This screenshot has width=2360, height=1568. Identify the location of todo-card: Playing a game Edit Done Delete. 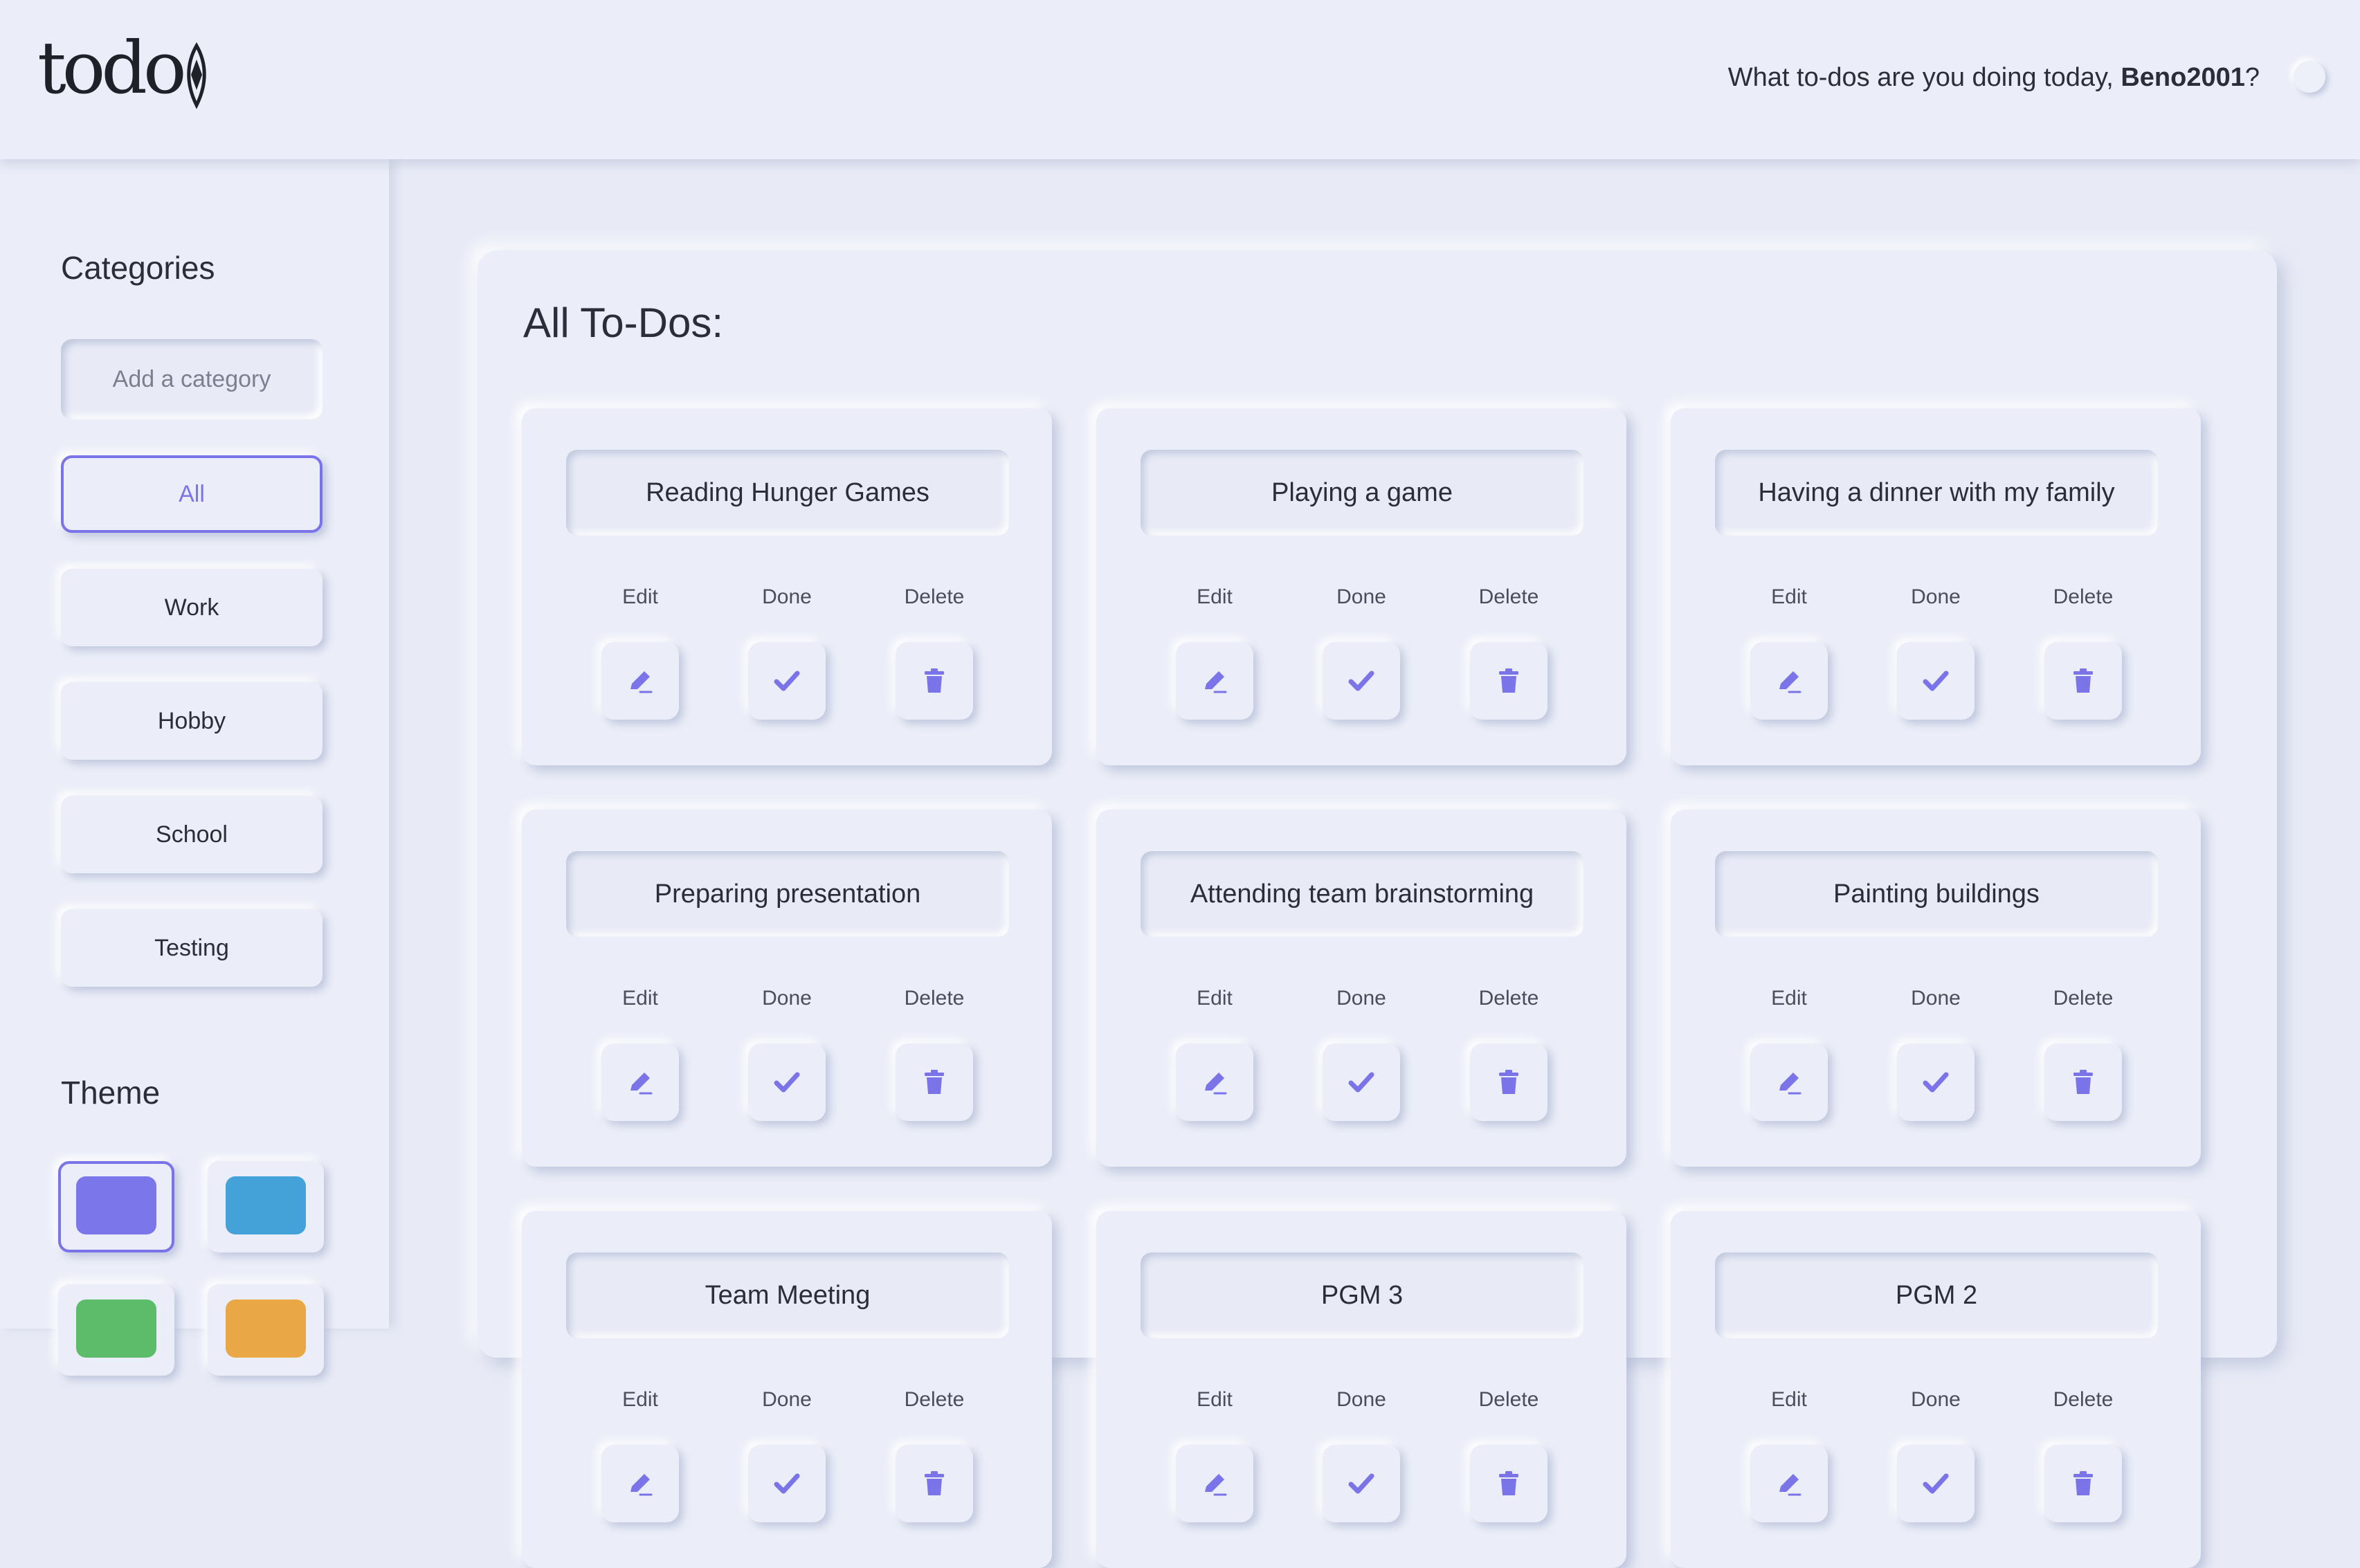
(1361, 586).